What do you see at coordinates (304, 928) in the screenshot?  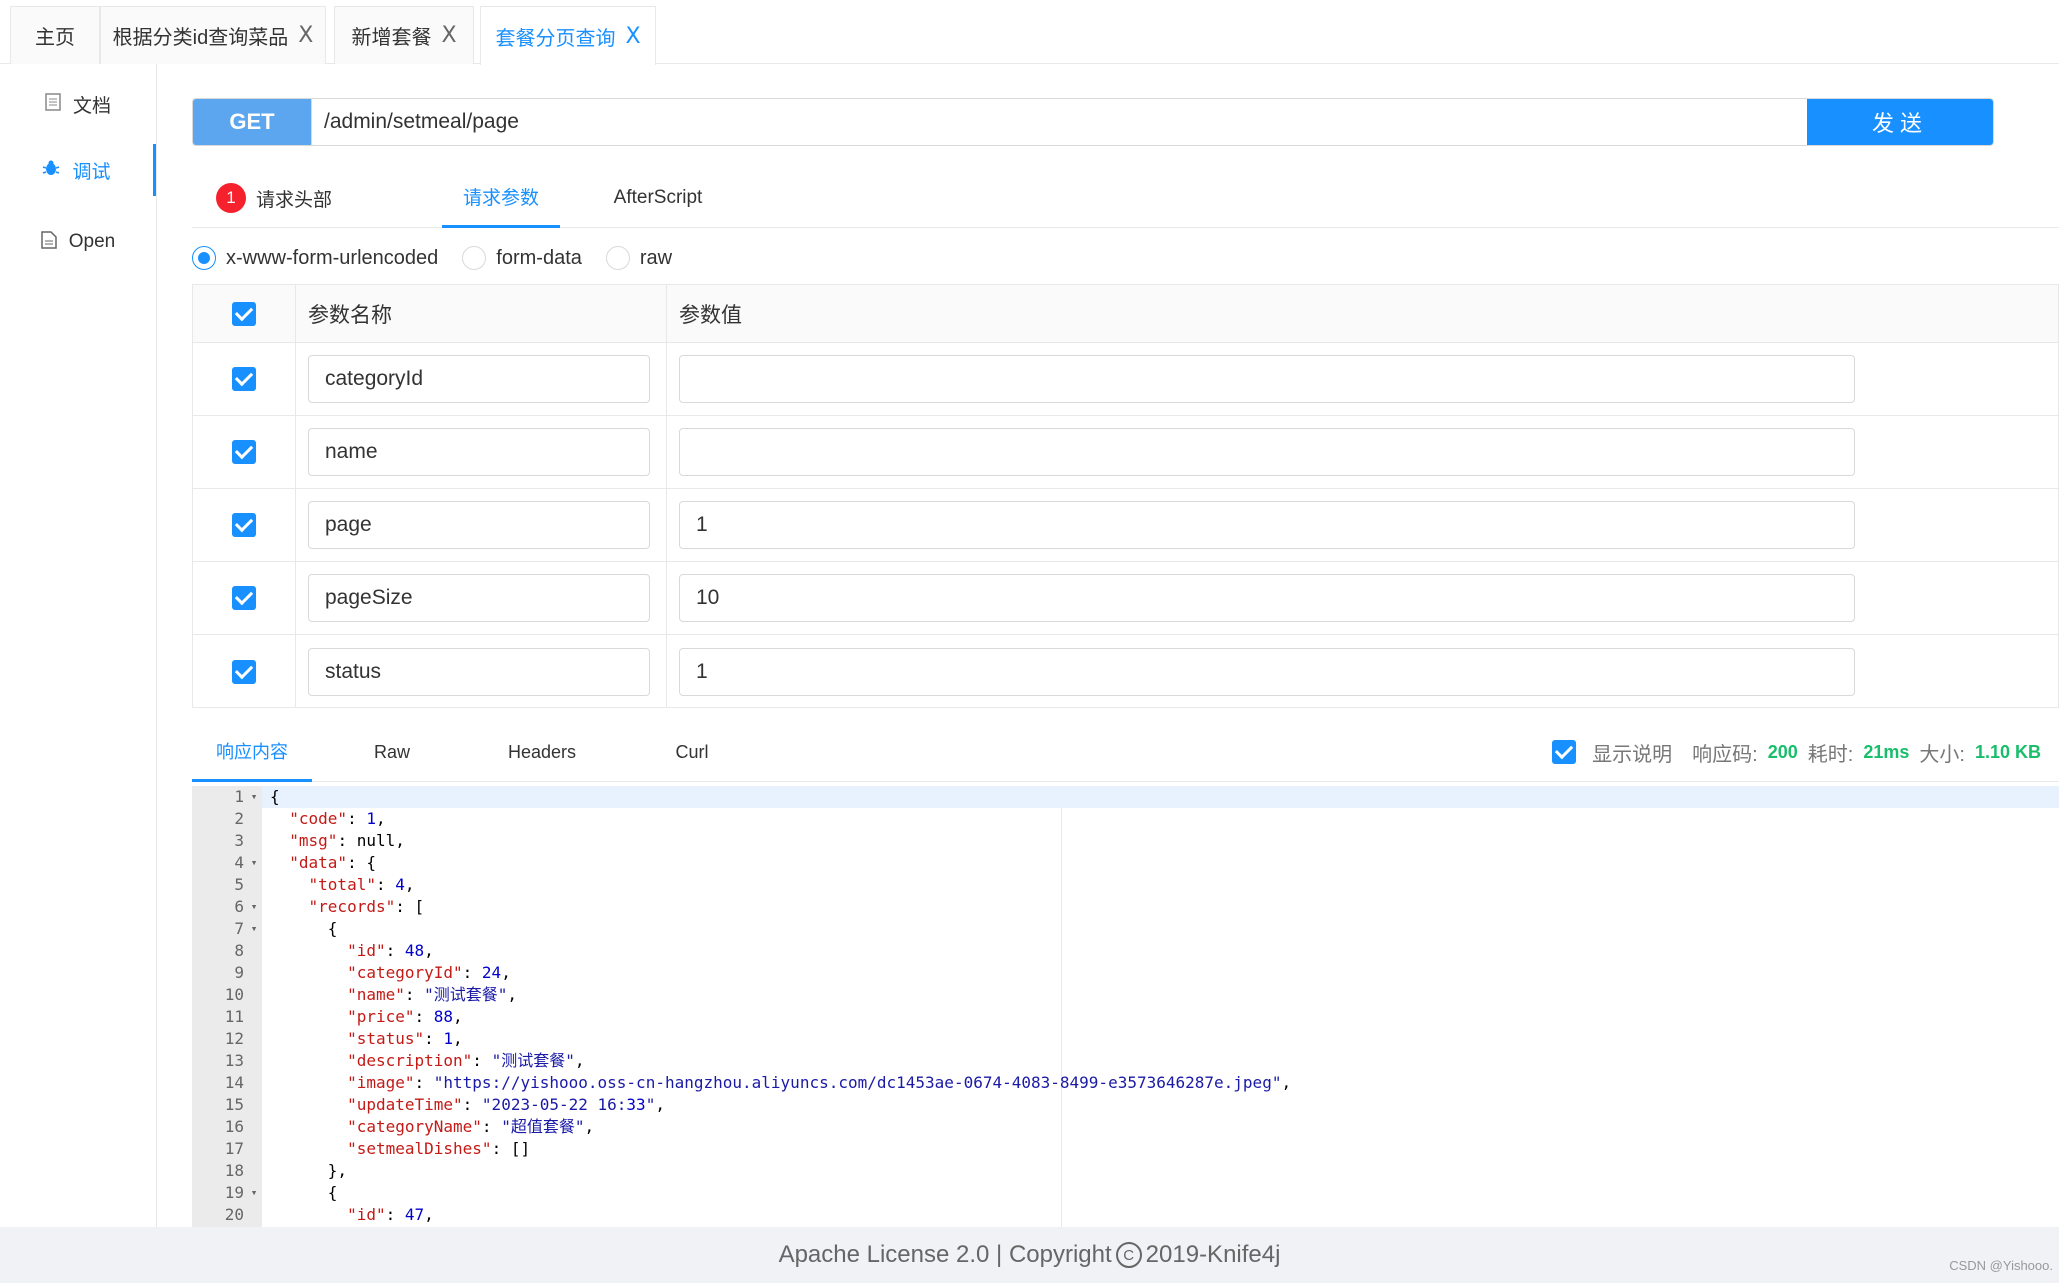 I see `code-text: {` at bounding box center [304, 928].